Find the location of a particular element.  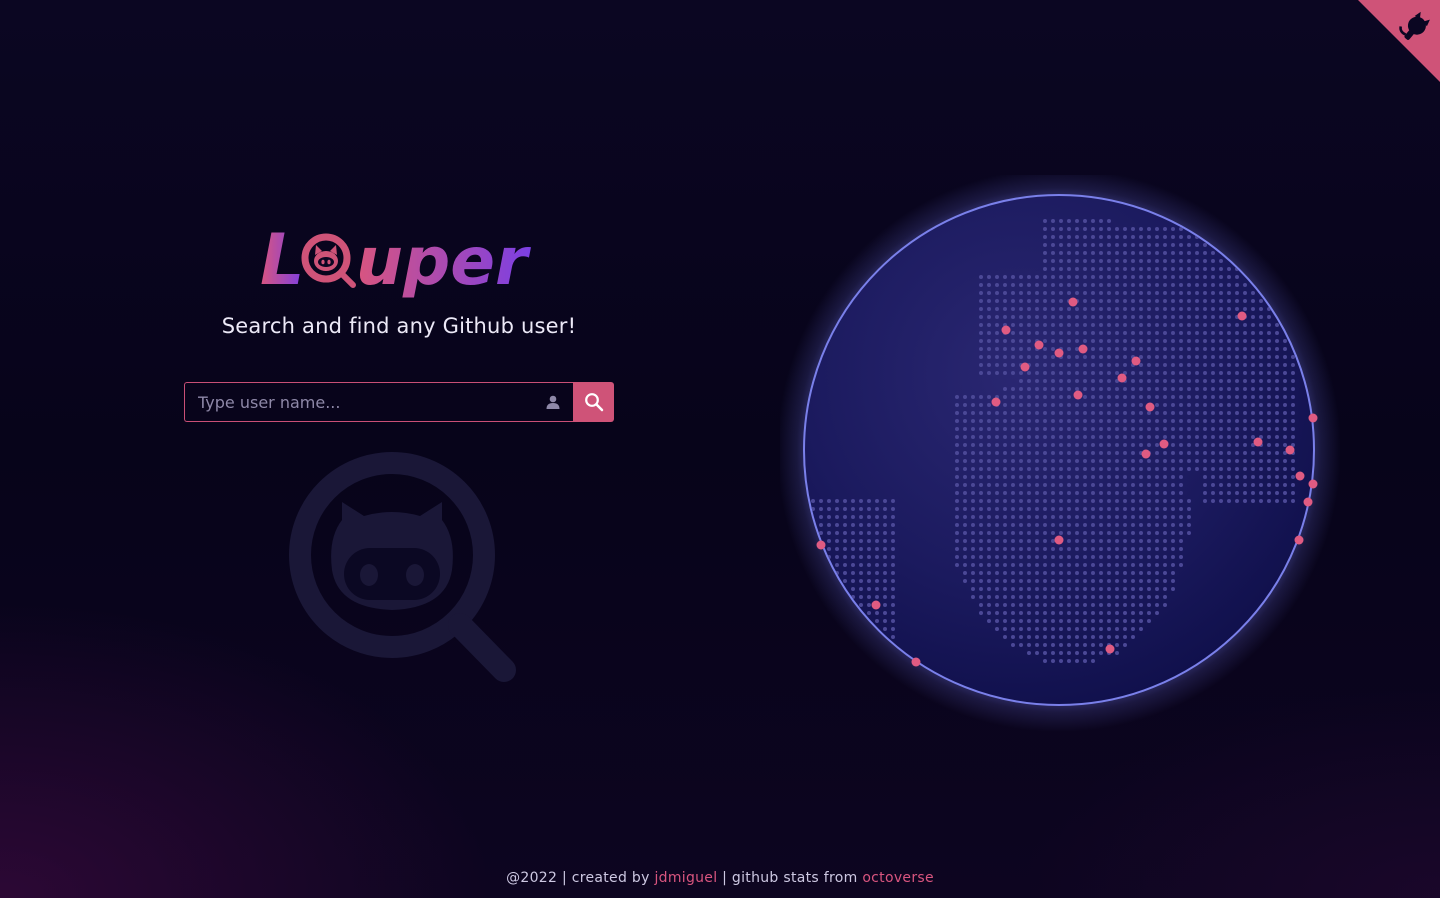

search-input is located at coordinates (359, 402).